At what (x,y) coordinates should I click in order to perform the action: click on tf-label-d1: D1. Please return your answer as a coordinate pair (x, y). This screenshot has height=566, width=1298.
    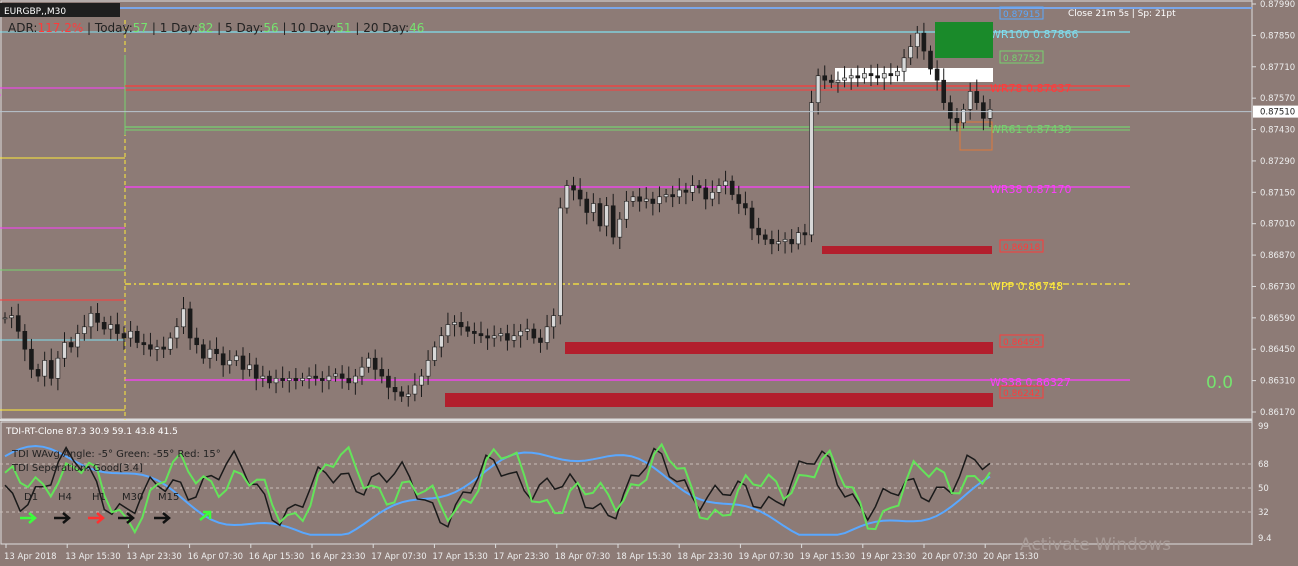
    Looking at the image, I should click on (31, 497).